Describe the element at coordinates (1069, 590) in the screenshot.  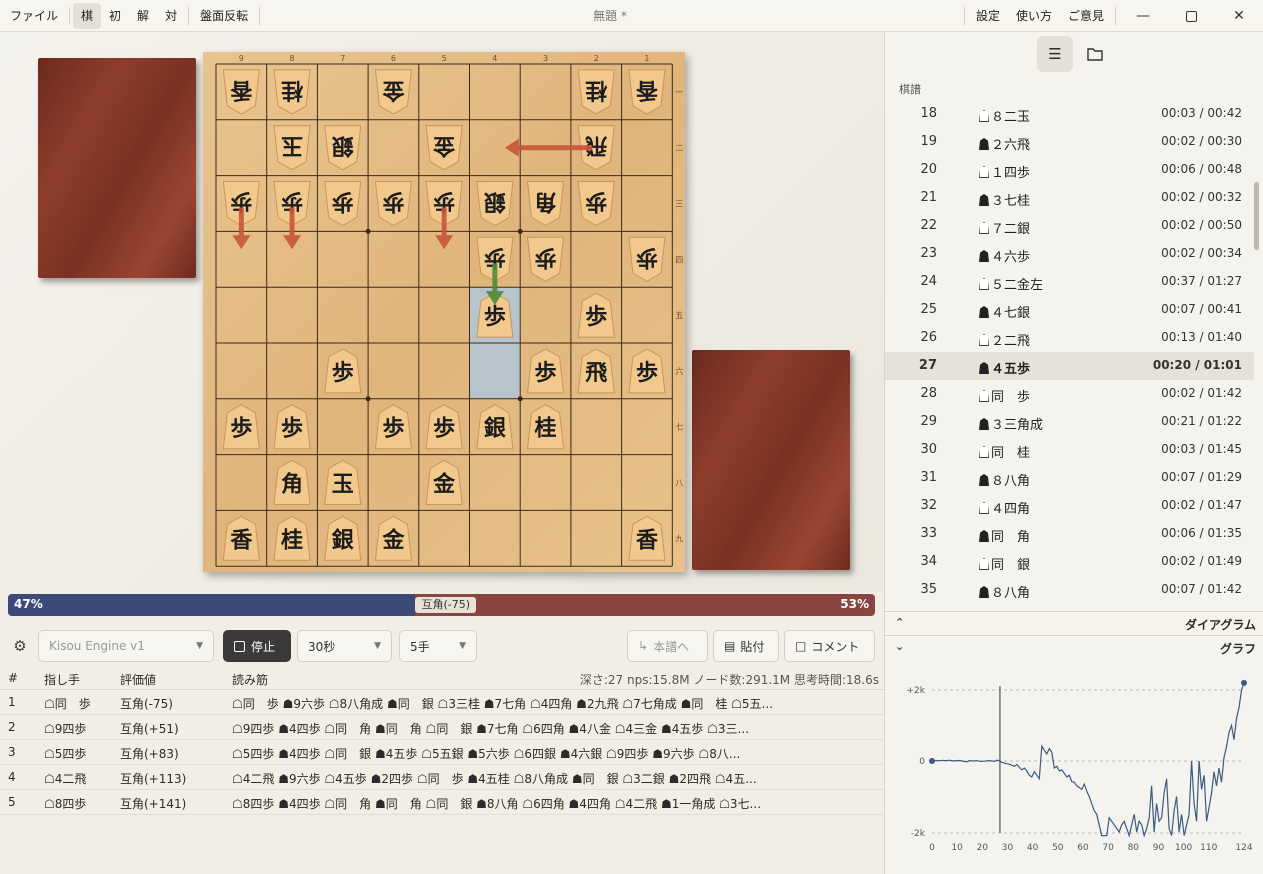
I see `kifu-move-row: 35 ８八角 00:07 / 01:42` at that location.